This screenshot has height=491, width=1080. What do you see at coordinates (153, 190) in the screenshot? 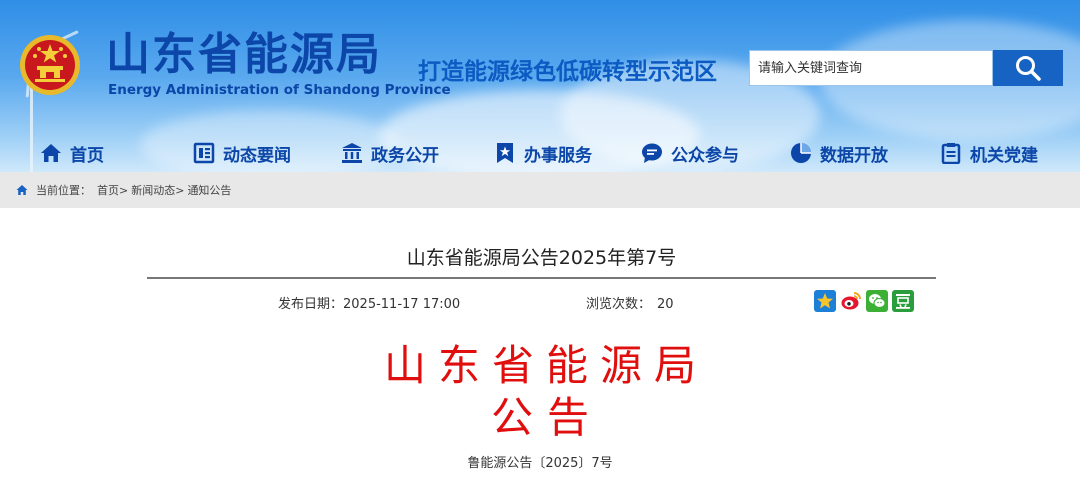
I see `breadcrumb-link-news: 新闻动态` at bounding box center [153, 190].